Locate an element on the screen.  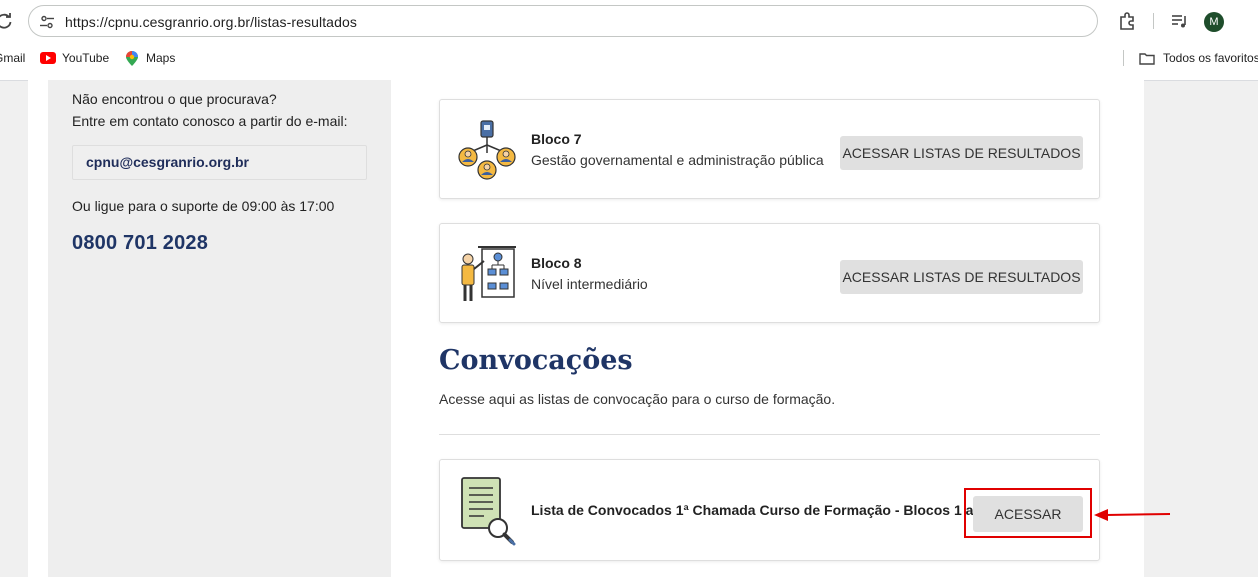
annotation-highlight-box is located at coordinates (1028, 513).